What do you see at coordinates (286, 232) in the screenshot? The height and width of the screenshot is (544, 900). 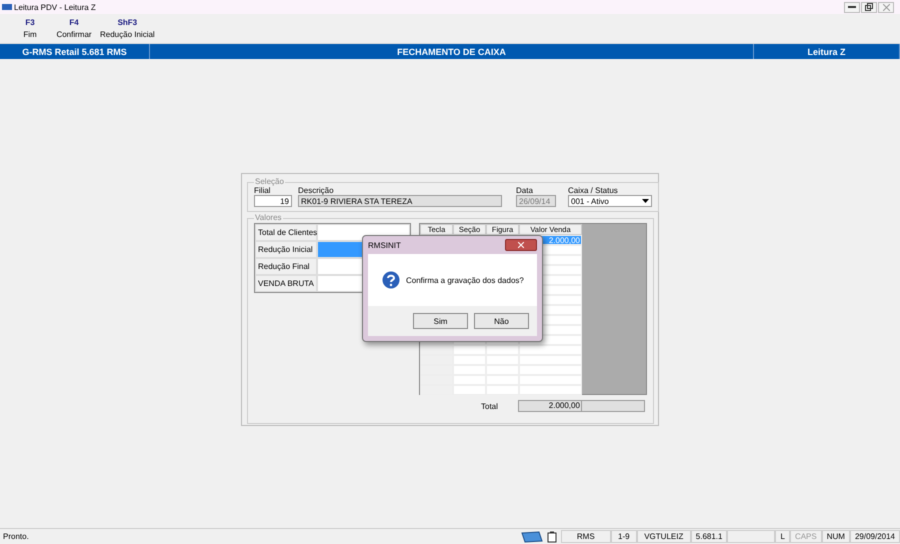 I see `row-label: Total de Clientes` at bounding box center [286, 232].